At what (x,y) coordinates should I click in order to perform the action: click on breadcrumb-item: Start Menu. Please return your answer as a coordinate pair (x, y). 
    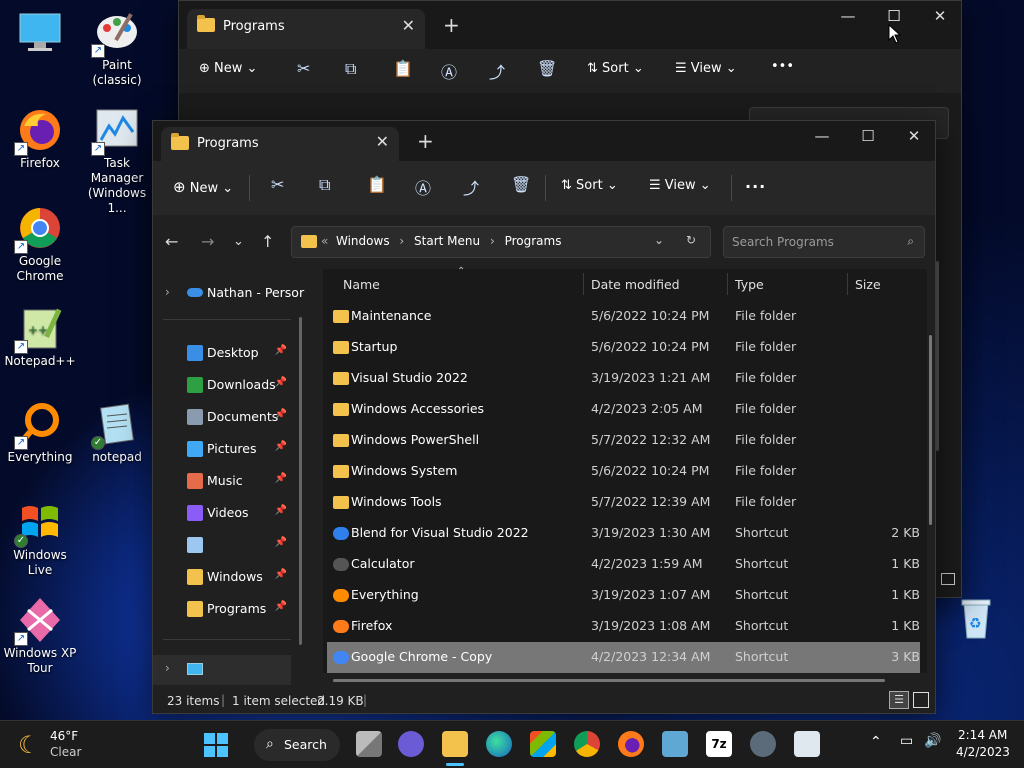
    Looking at the image, I should click on (447, 241).